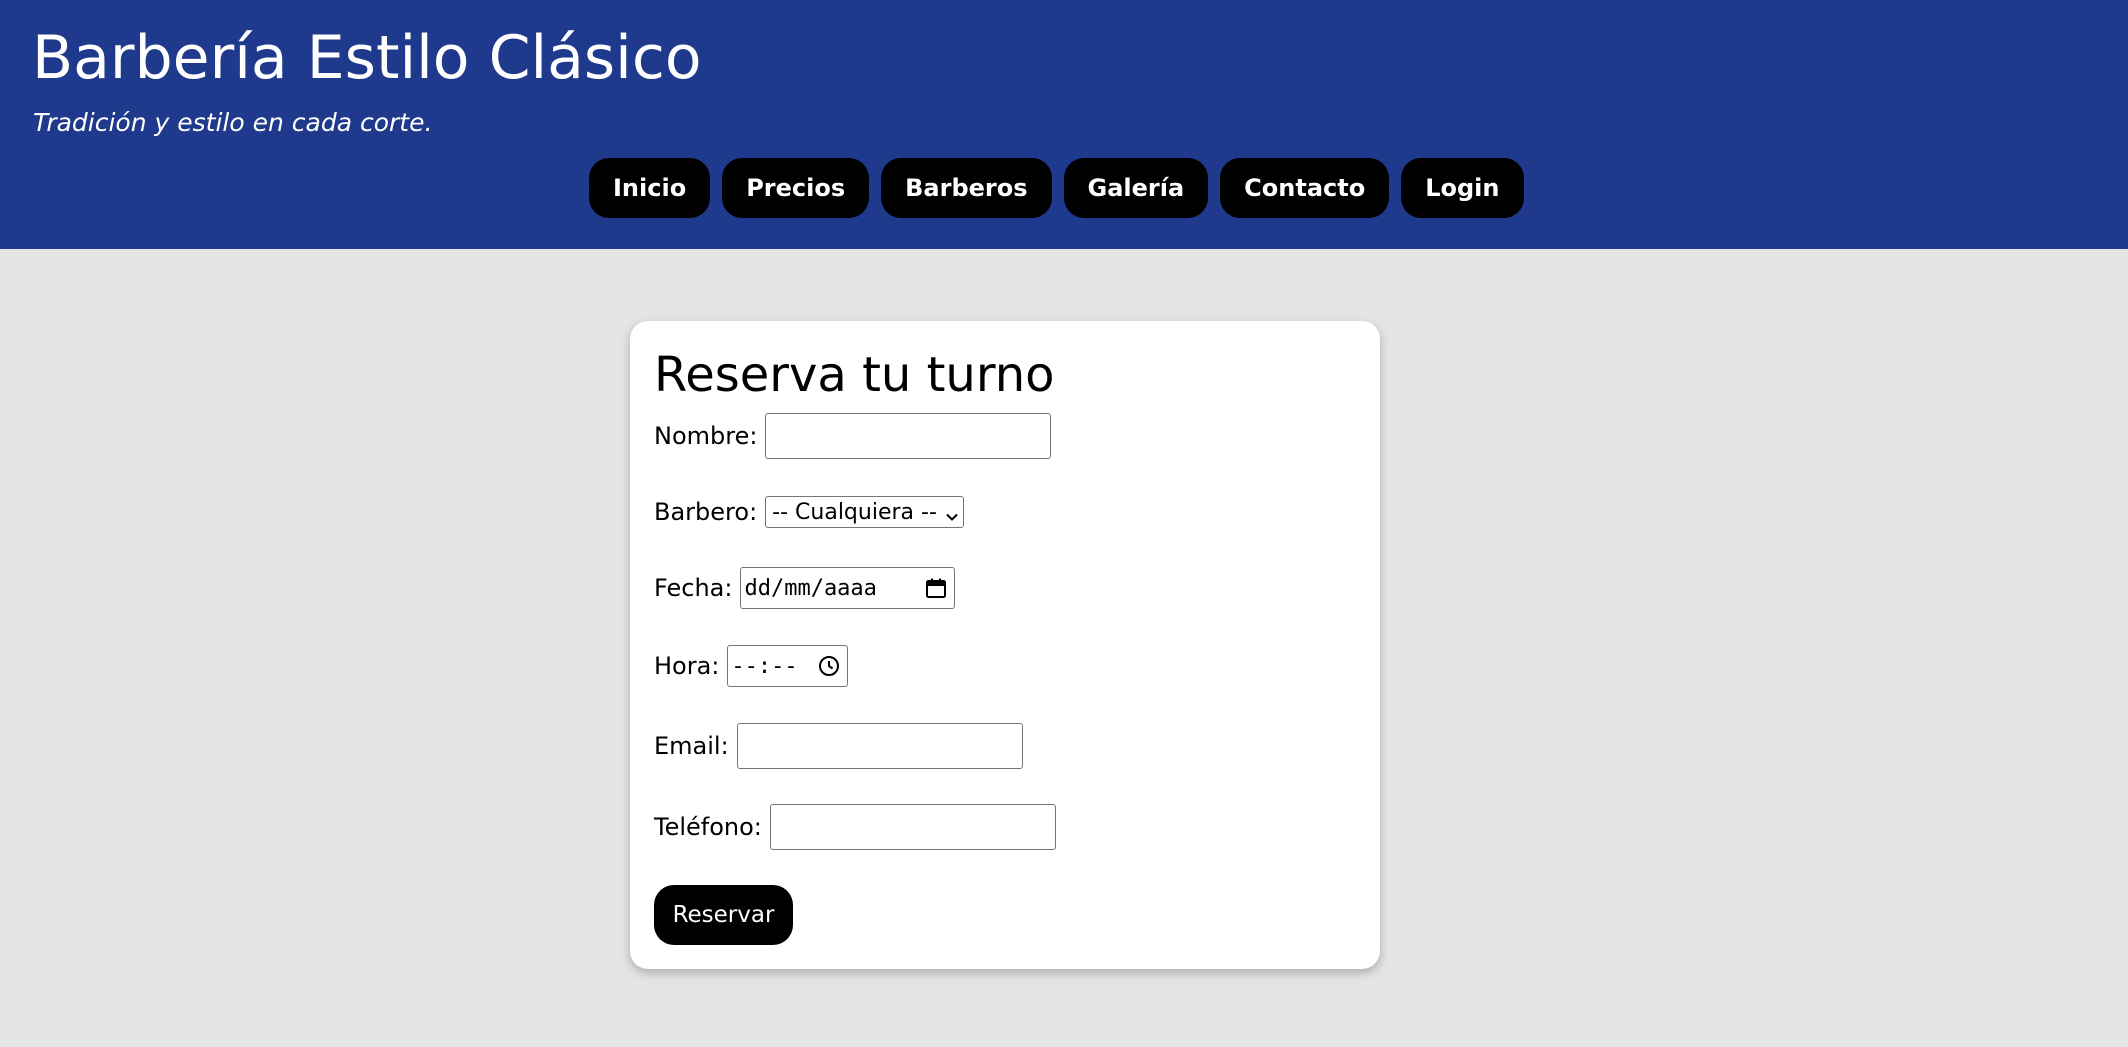  What do you see at coordinates (706, 512) in the screenshot?
I see `barbero-label: Barbero:` at bounding box center [706, 512].